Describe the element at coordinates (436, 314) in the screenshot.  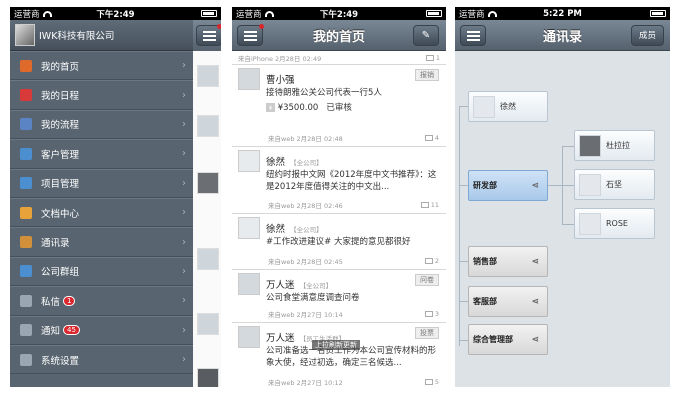
I see `comment-count-label: 3` at that location.